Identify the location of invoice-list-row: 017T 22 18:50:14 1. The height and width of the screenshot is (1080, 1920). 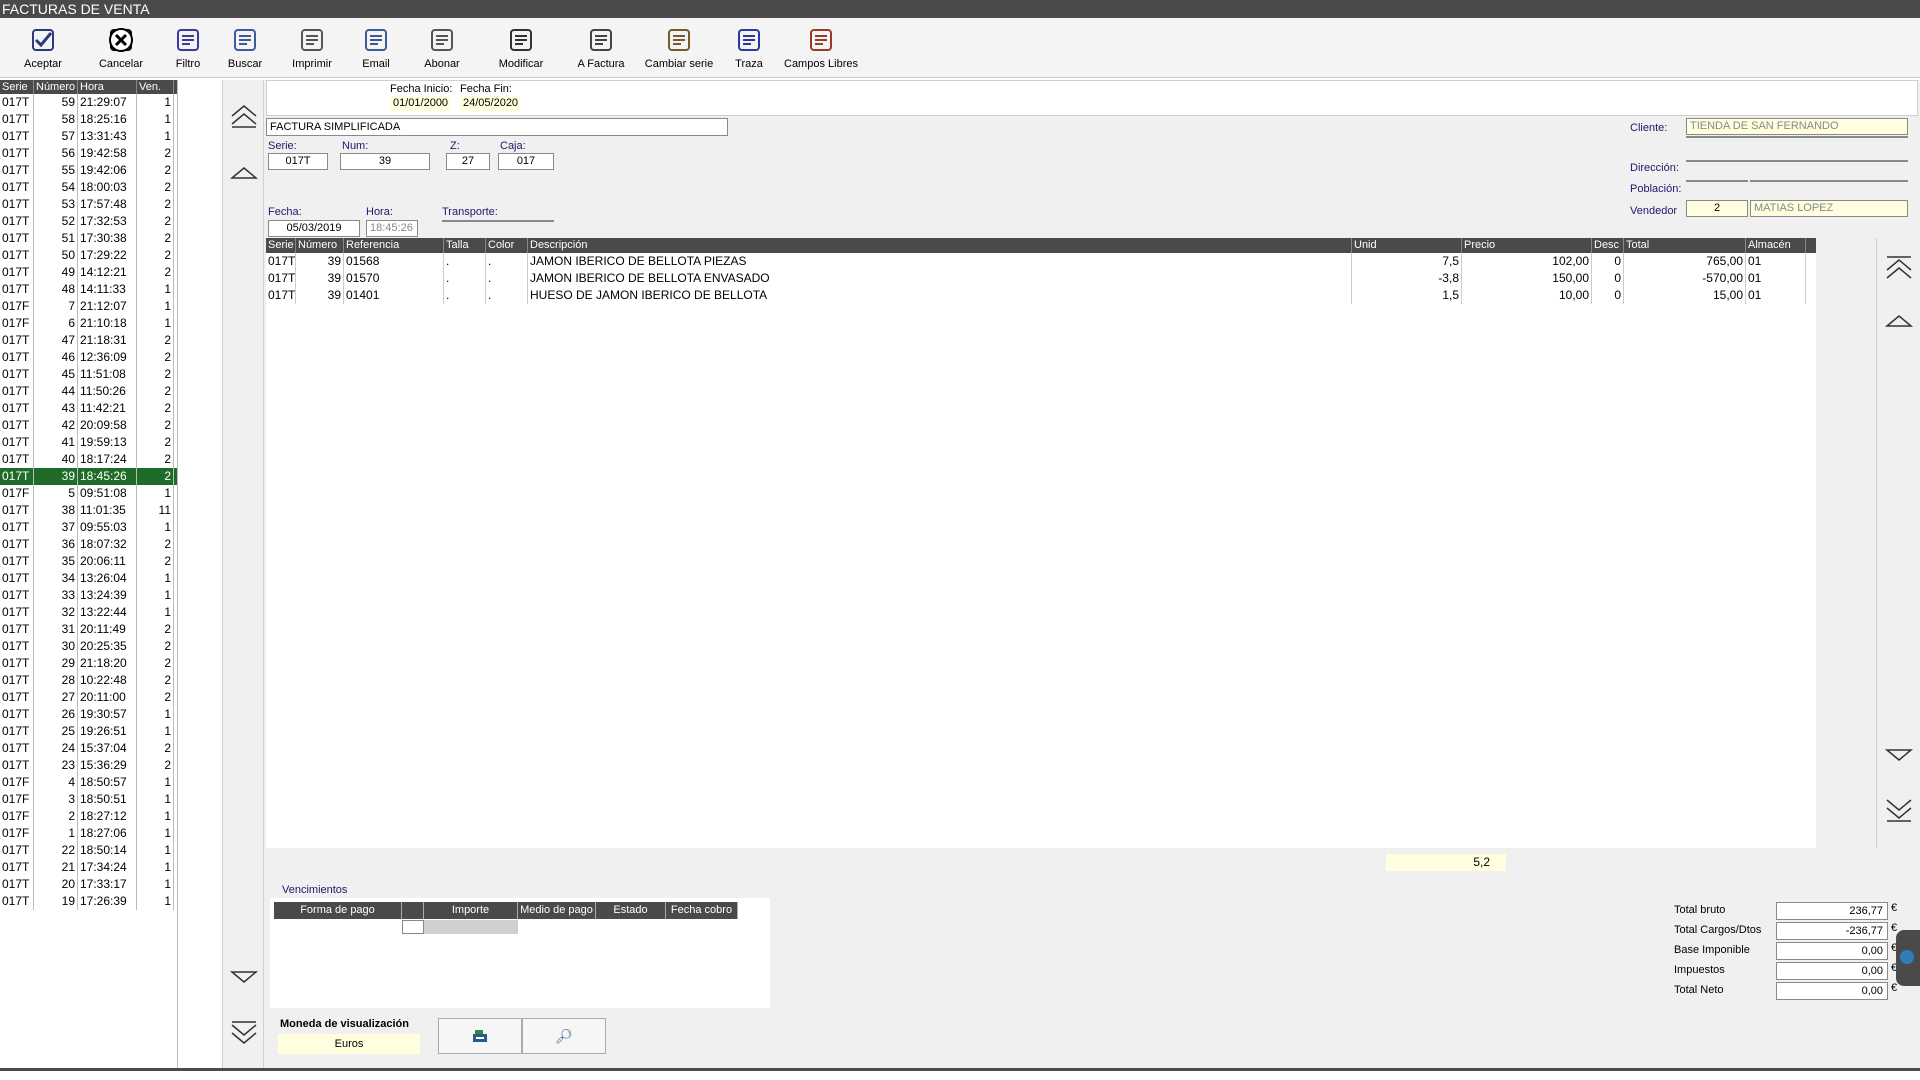
(88, 850).